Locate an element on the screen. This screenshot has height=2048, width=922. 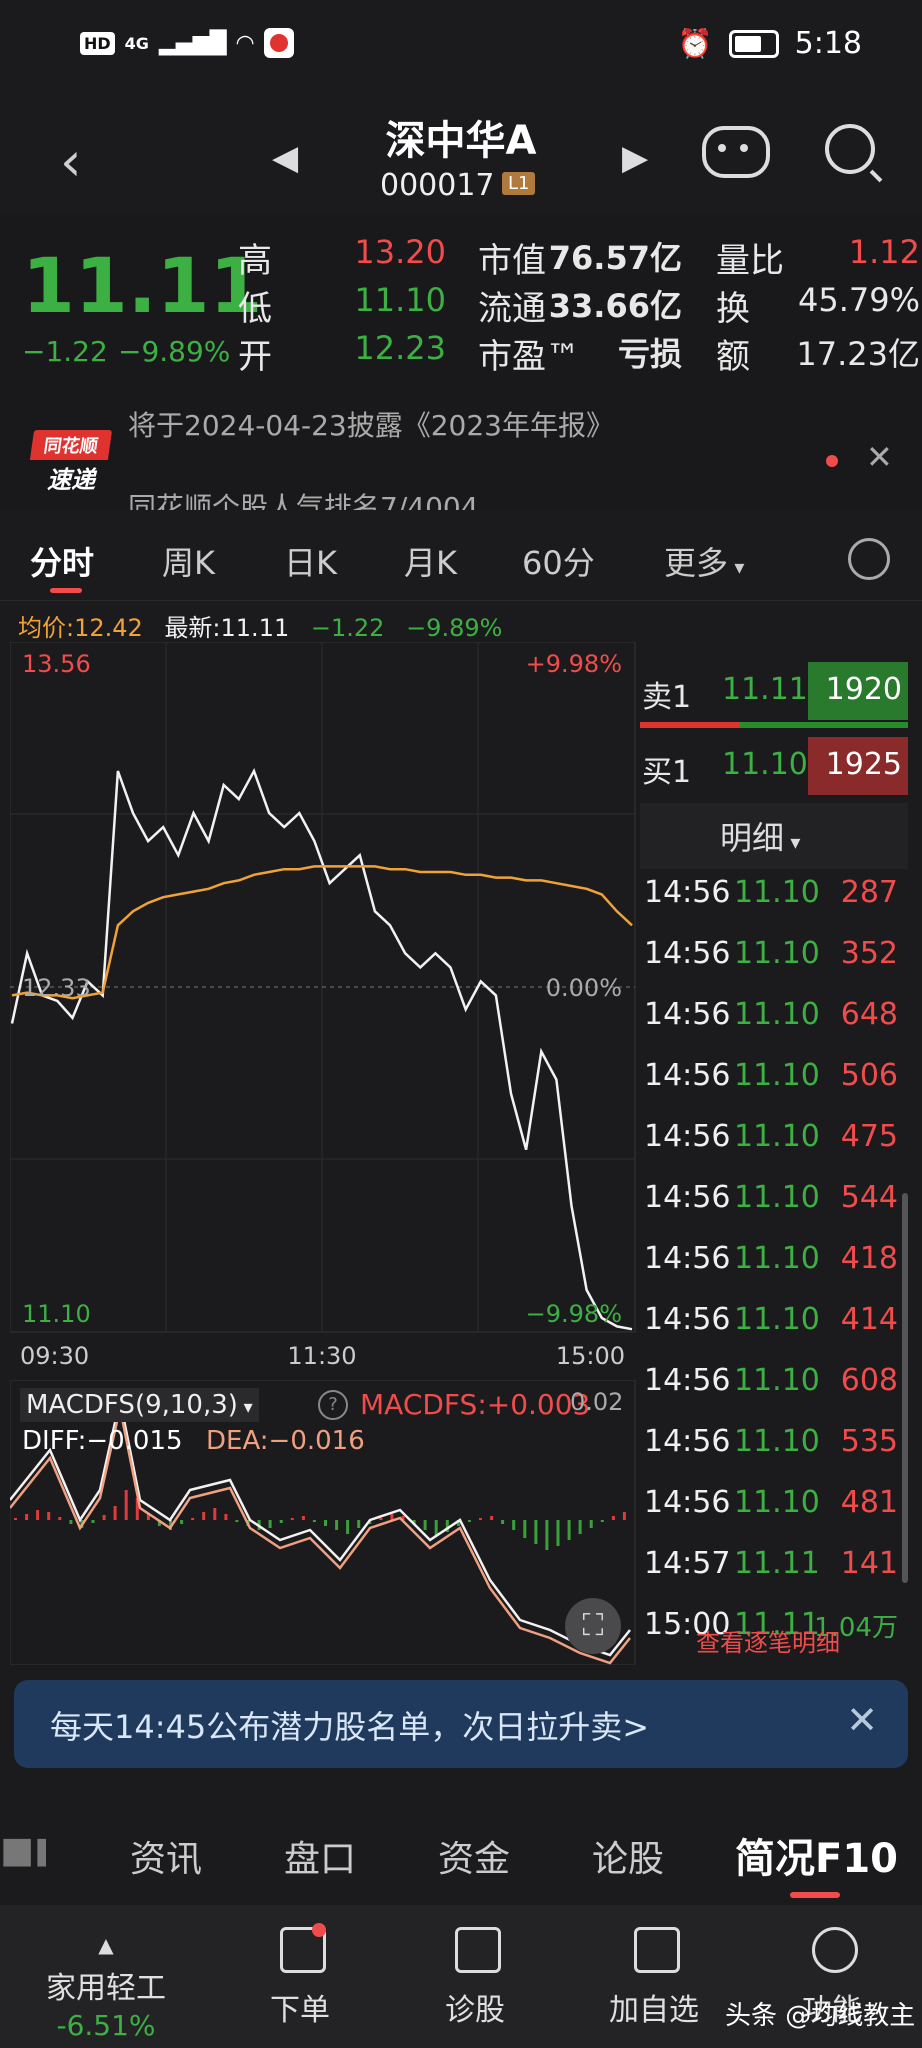
settings-gear-icon is located at coordinates (869, 559).